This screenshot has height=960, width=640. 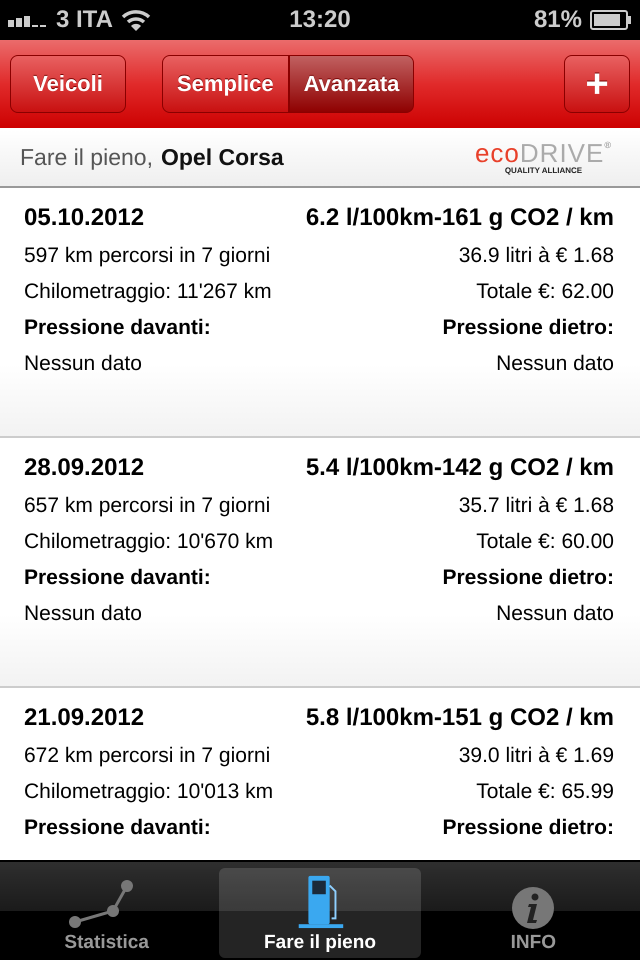 I want to click on distance: 672 km percorsi in 7 giorni, so click(x=147, y=756).